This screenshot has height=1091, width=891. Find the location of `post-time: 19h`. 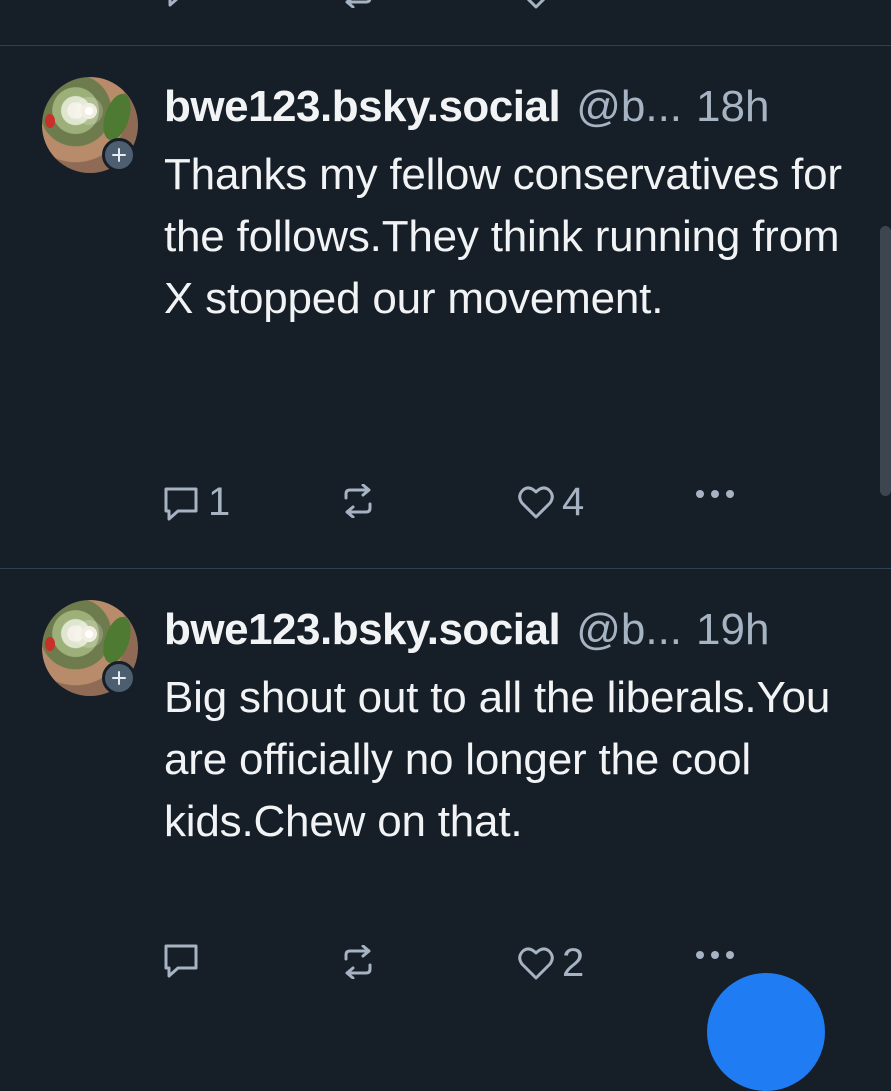

post-time: 19h is located at coordinates (732, 630).